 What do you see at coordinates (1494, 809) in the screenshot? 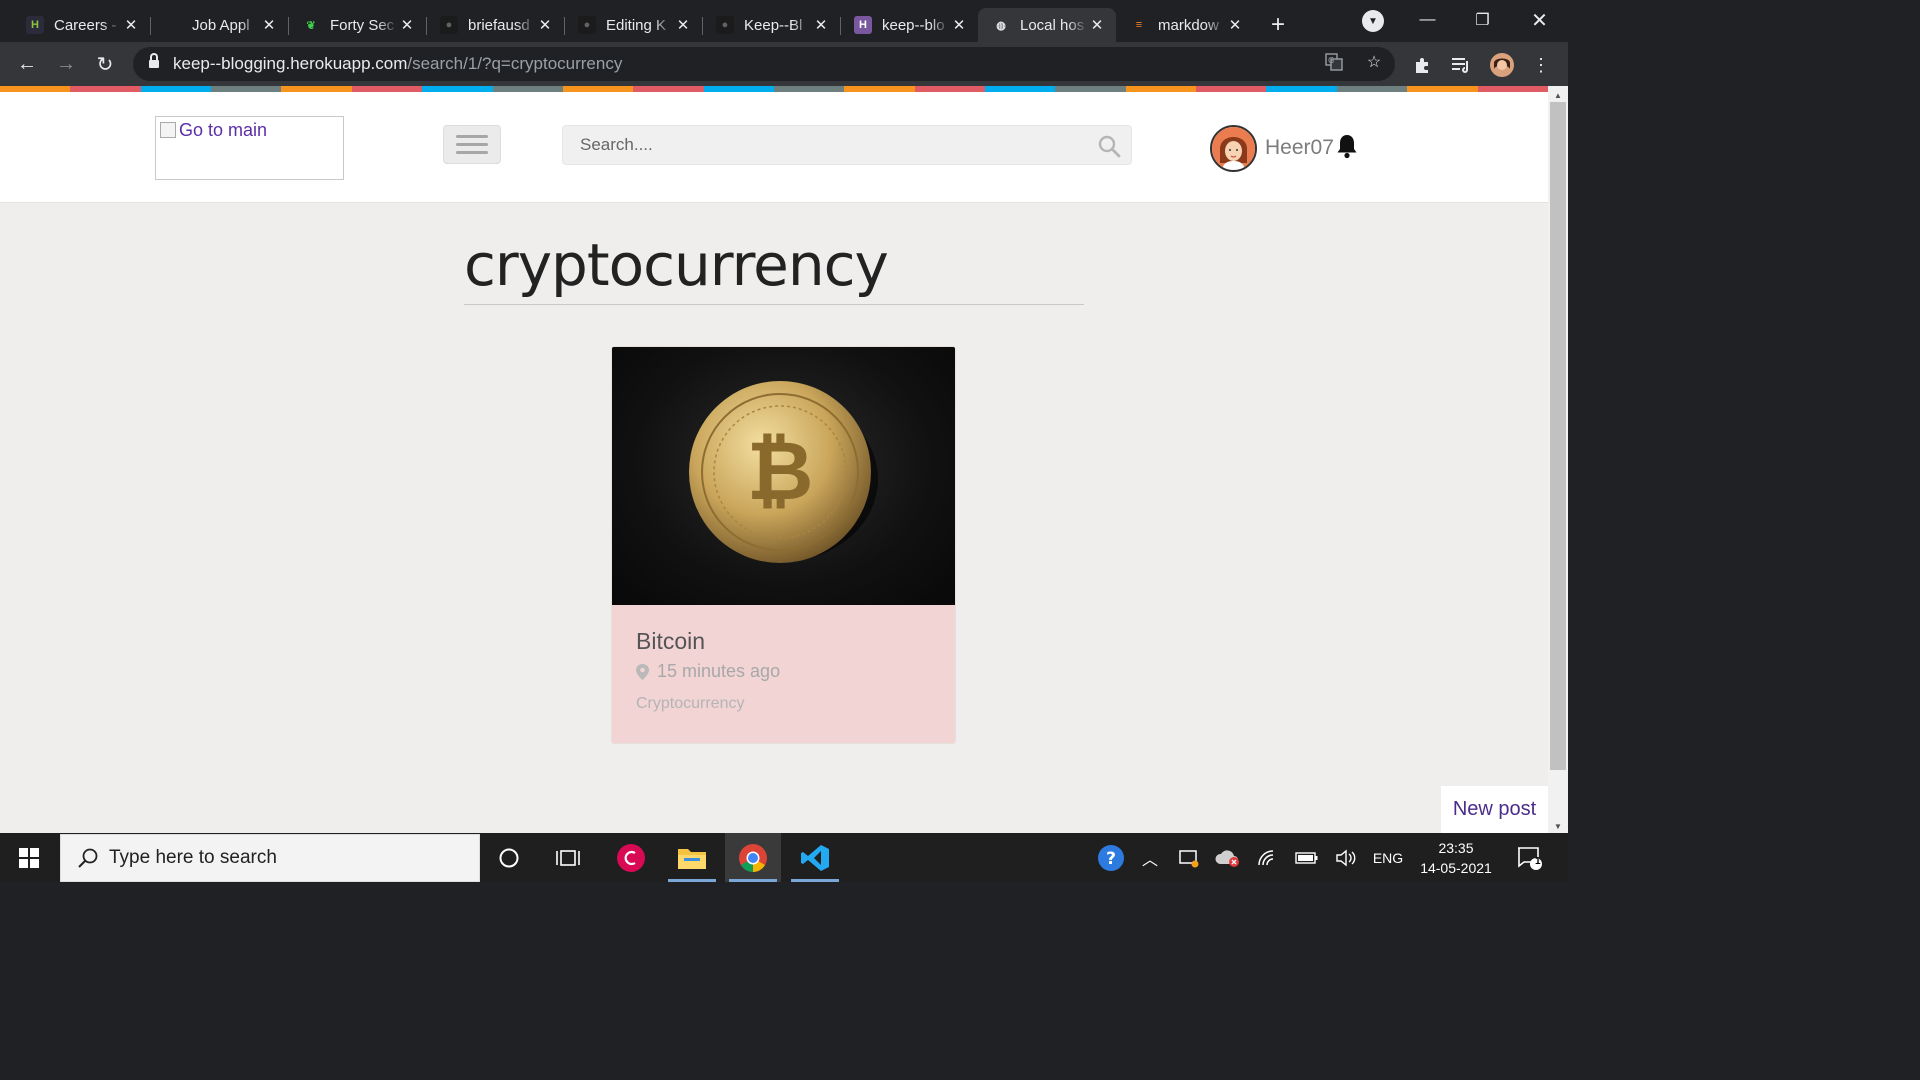
I see `new-post-button: New post` at bounding box center [1494, 809].